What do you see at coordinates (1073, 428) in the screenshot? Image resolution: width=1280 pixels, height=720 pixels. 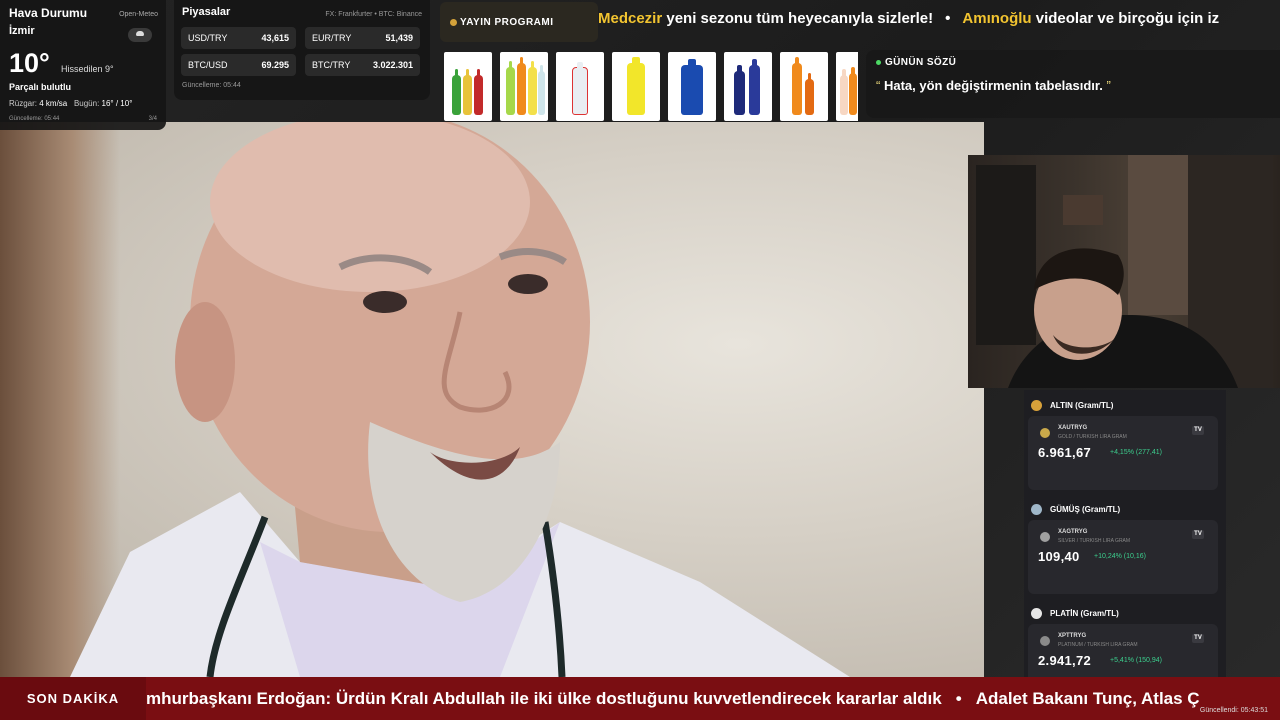 I see `metal-symbol: XAUTRYG` at bounding box center [1073, 428].